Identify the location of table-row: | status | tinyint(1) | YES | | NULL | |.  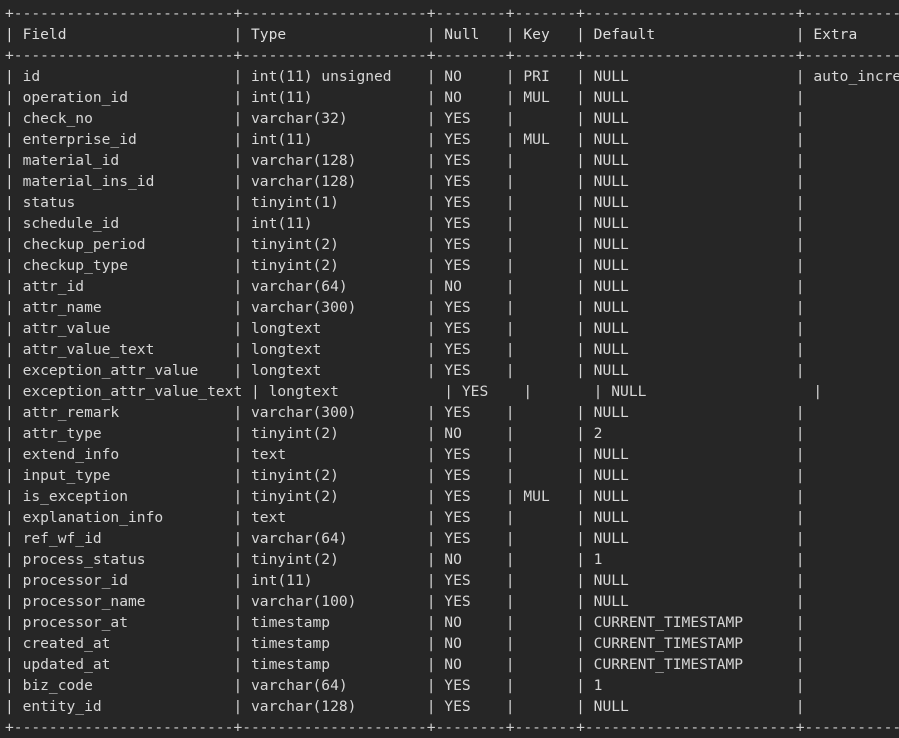
(452, 202).